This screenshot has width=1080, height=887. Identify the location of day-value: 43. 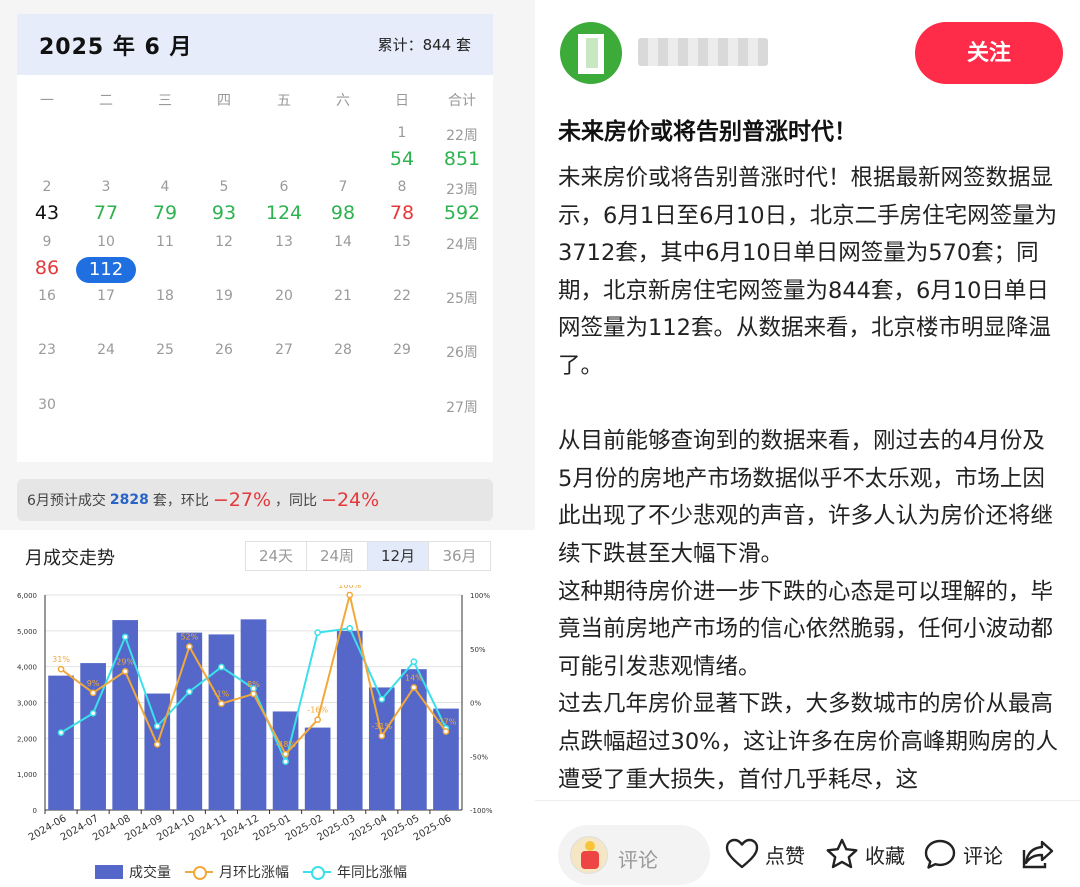
(47, 213).